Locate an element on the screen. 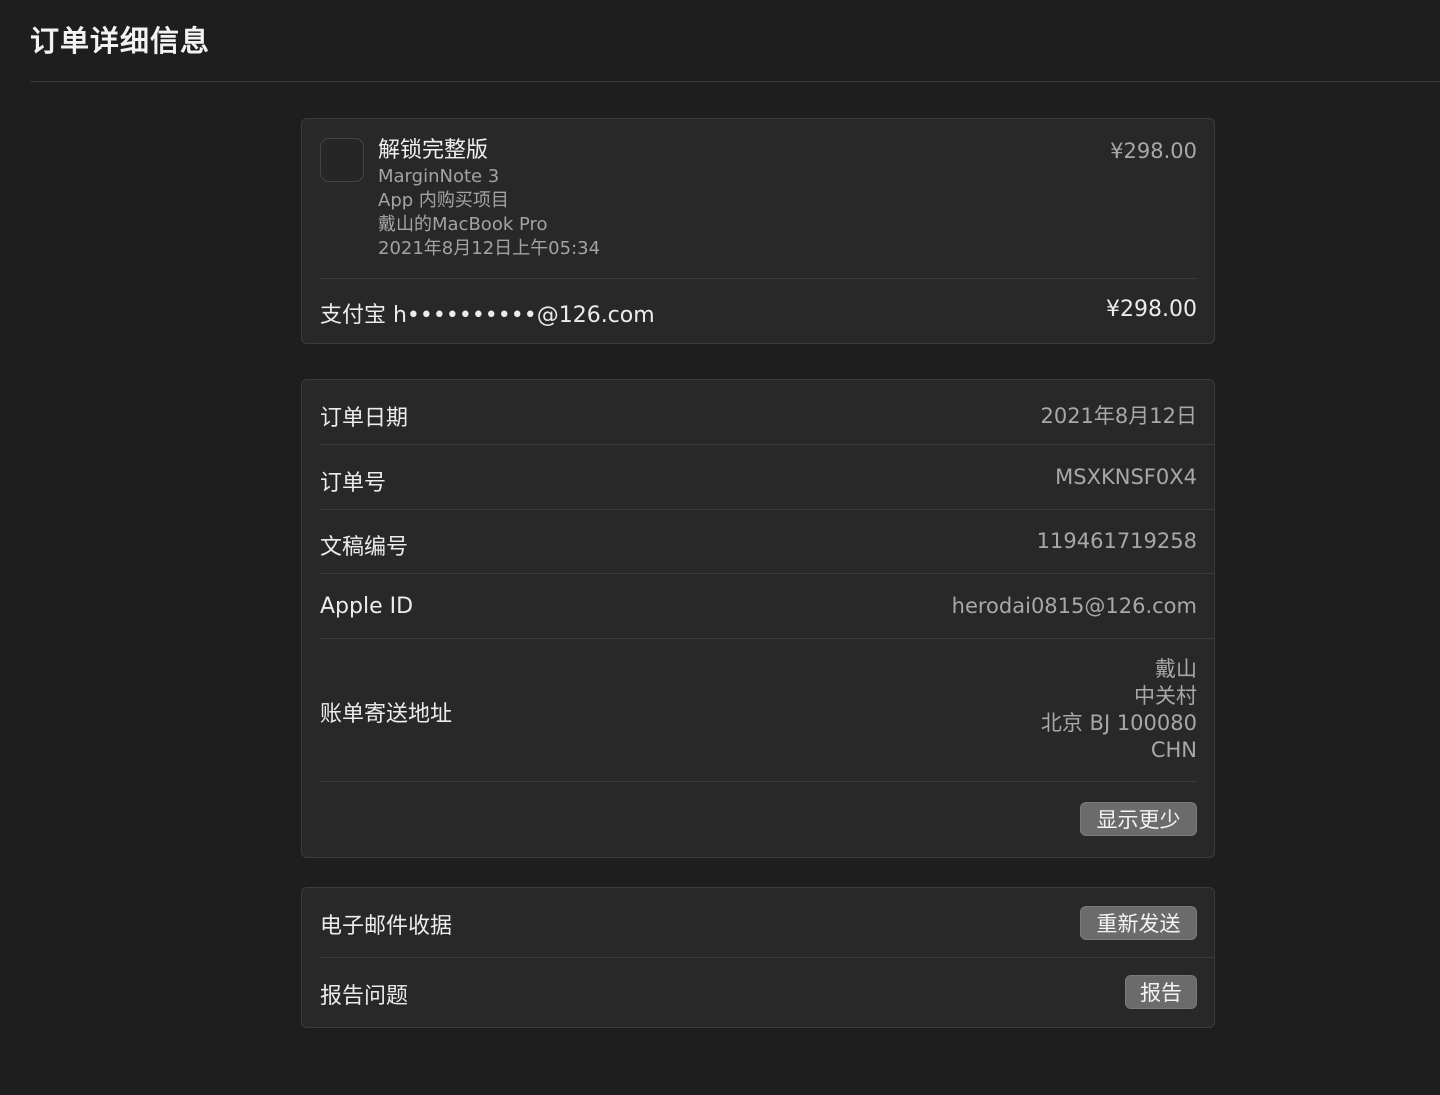  report-issue-label: 报告问题 is located at coordinates (364, 996).